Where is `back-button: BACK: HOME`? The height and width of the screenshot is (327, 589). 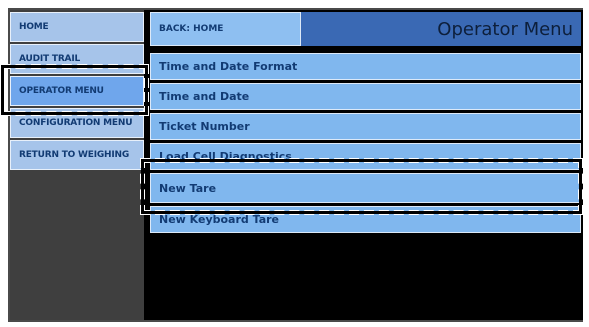
back-button: BACK: HOME is located at coordinates (225, 29).